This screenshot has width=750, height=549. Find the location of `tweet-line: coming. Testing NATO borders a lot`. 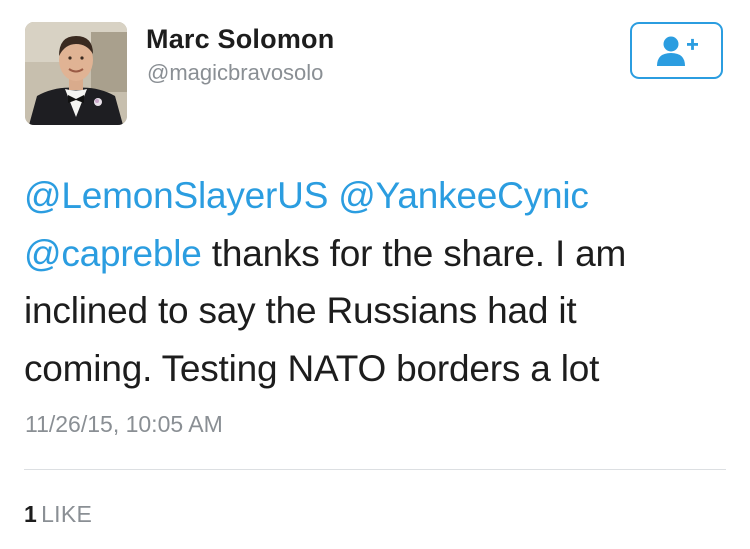

tweet-line: coming. Testing NATO borders a lot is located at coordinates (312, 368).